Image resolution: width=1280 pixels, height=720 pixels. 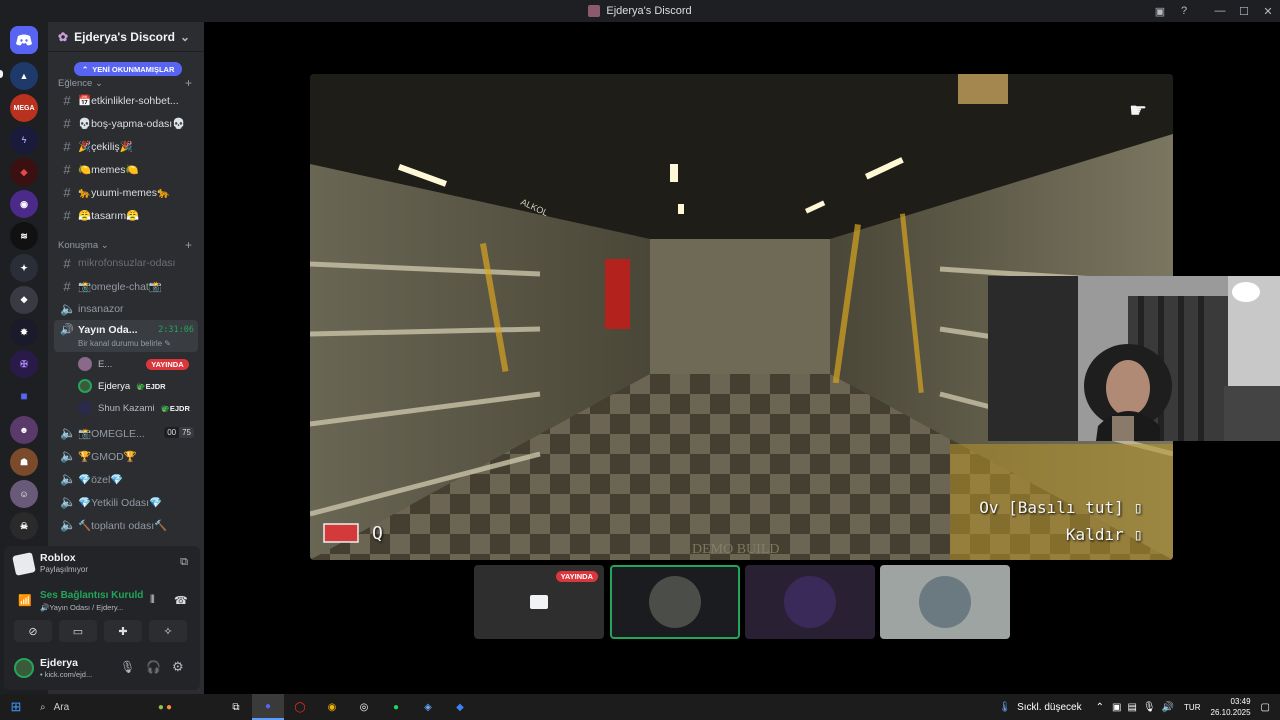 What do you see at coordinates (24, 204) in the screenshot?
I see `server-icon-5: ◉` at bounding box center [24, 204].